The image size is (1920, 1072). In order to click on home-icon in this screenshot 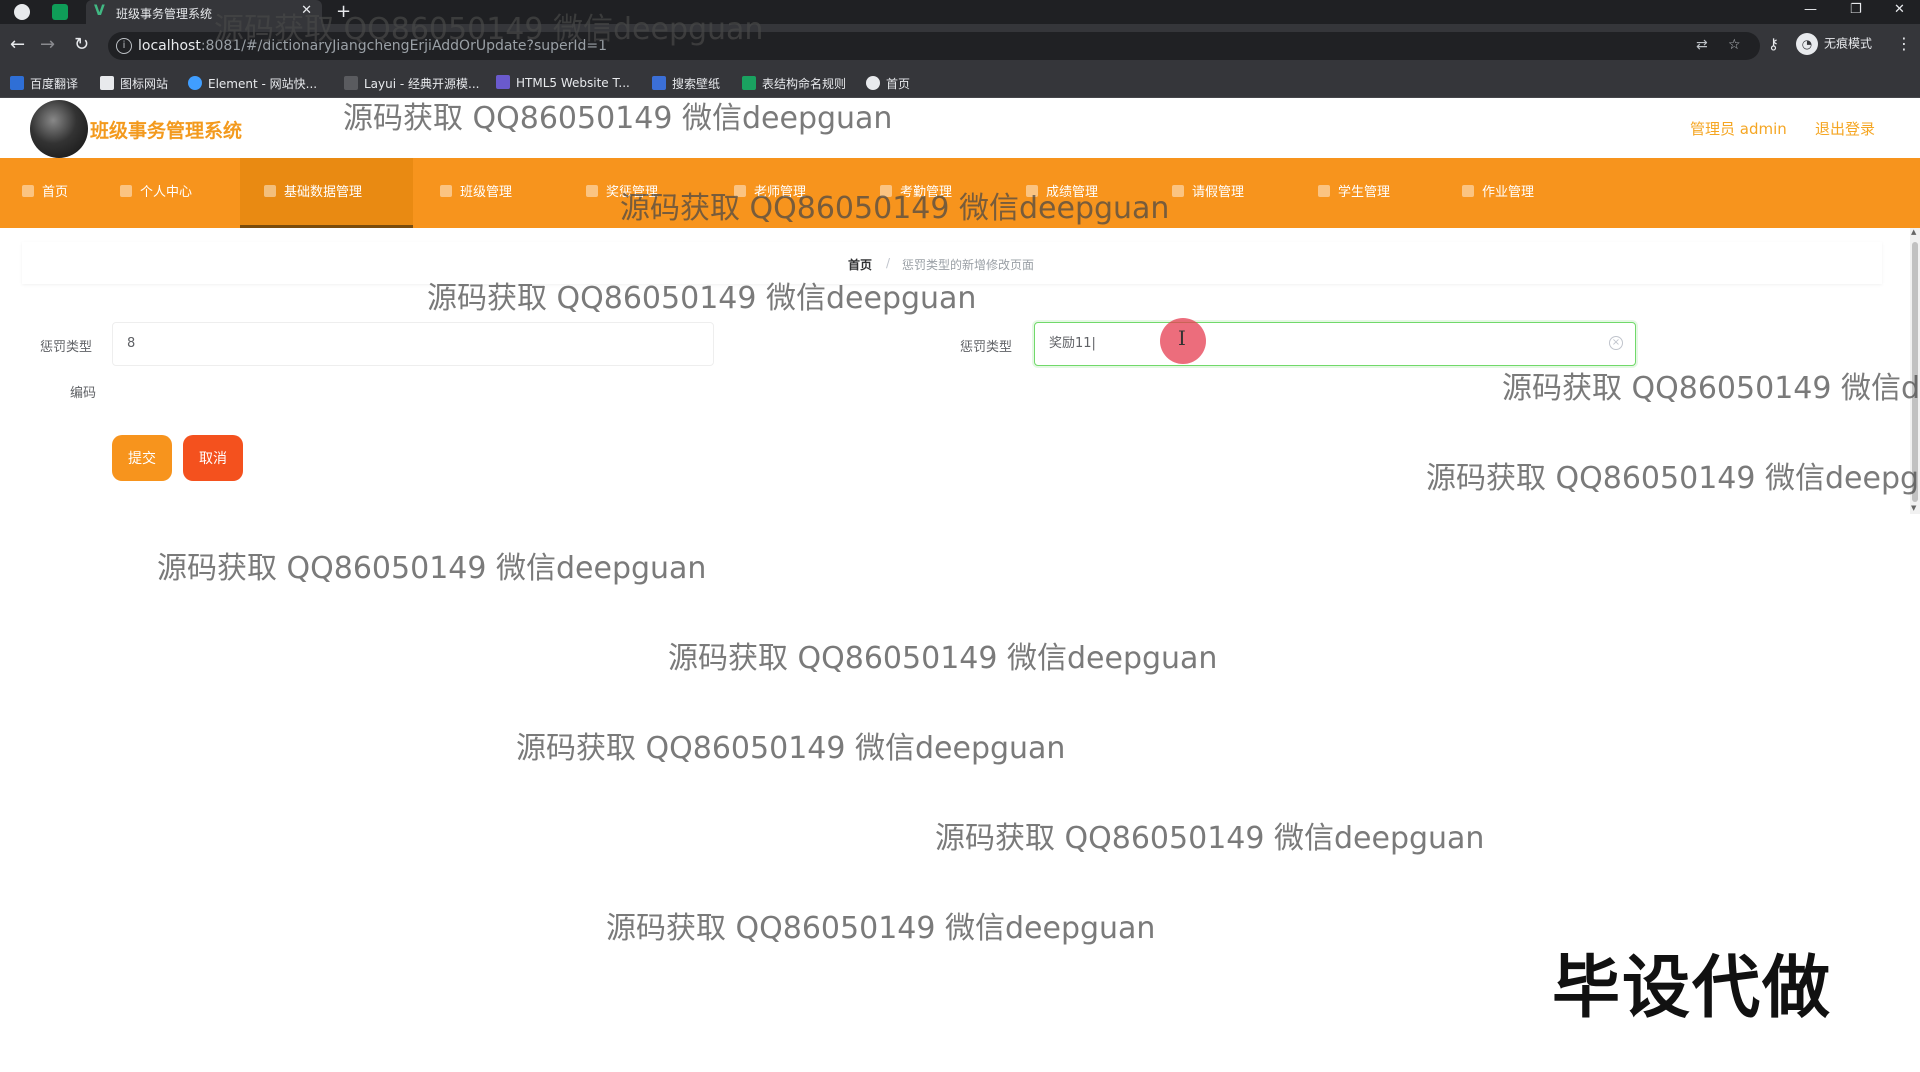, I will do `click(28, 191)`.